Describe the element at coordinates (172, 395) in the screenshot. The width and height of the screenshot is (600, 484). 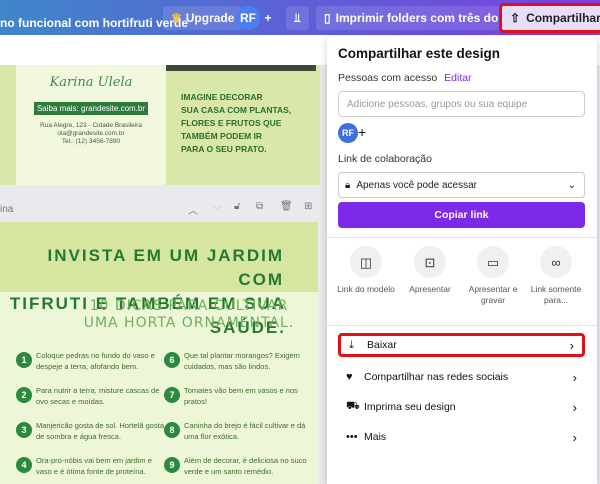
I see `tip-number: 7` at that location.